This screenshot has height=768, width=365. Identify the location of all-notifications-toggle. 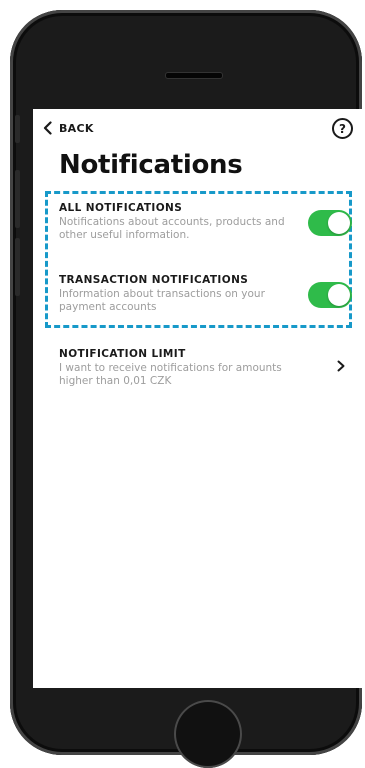
(330, 223).